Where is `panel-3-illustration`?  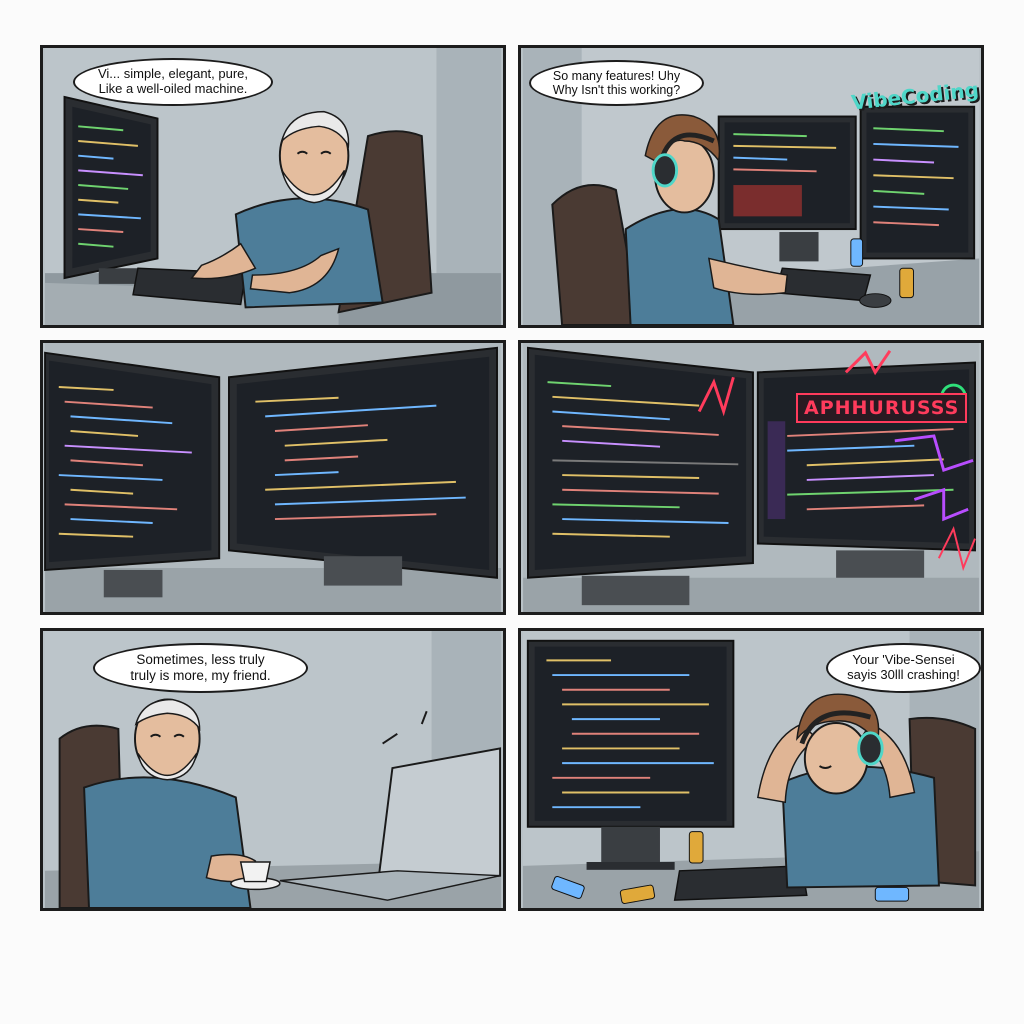 panel-3-illustration is located at coordinates (272, 477).